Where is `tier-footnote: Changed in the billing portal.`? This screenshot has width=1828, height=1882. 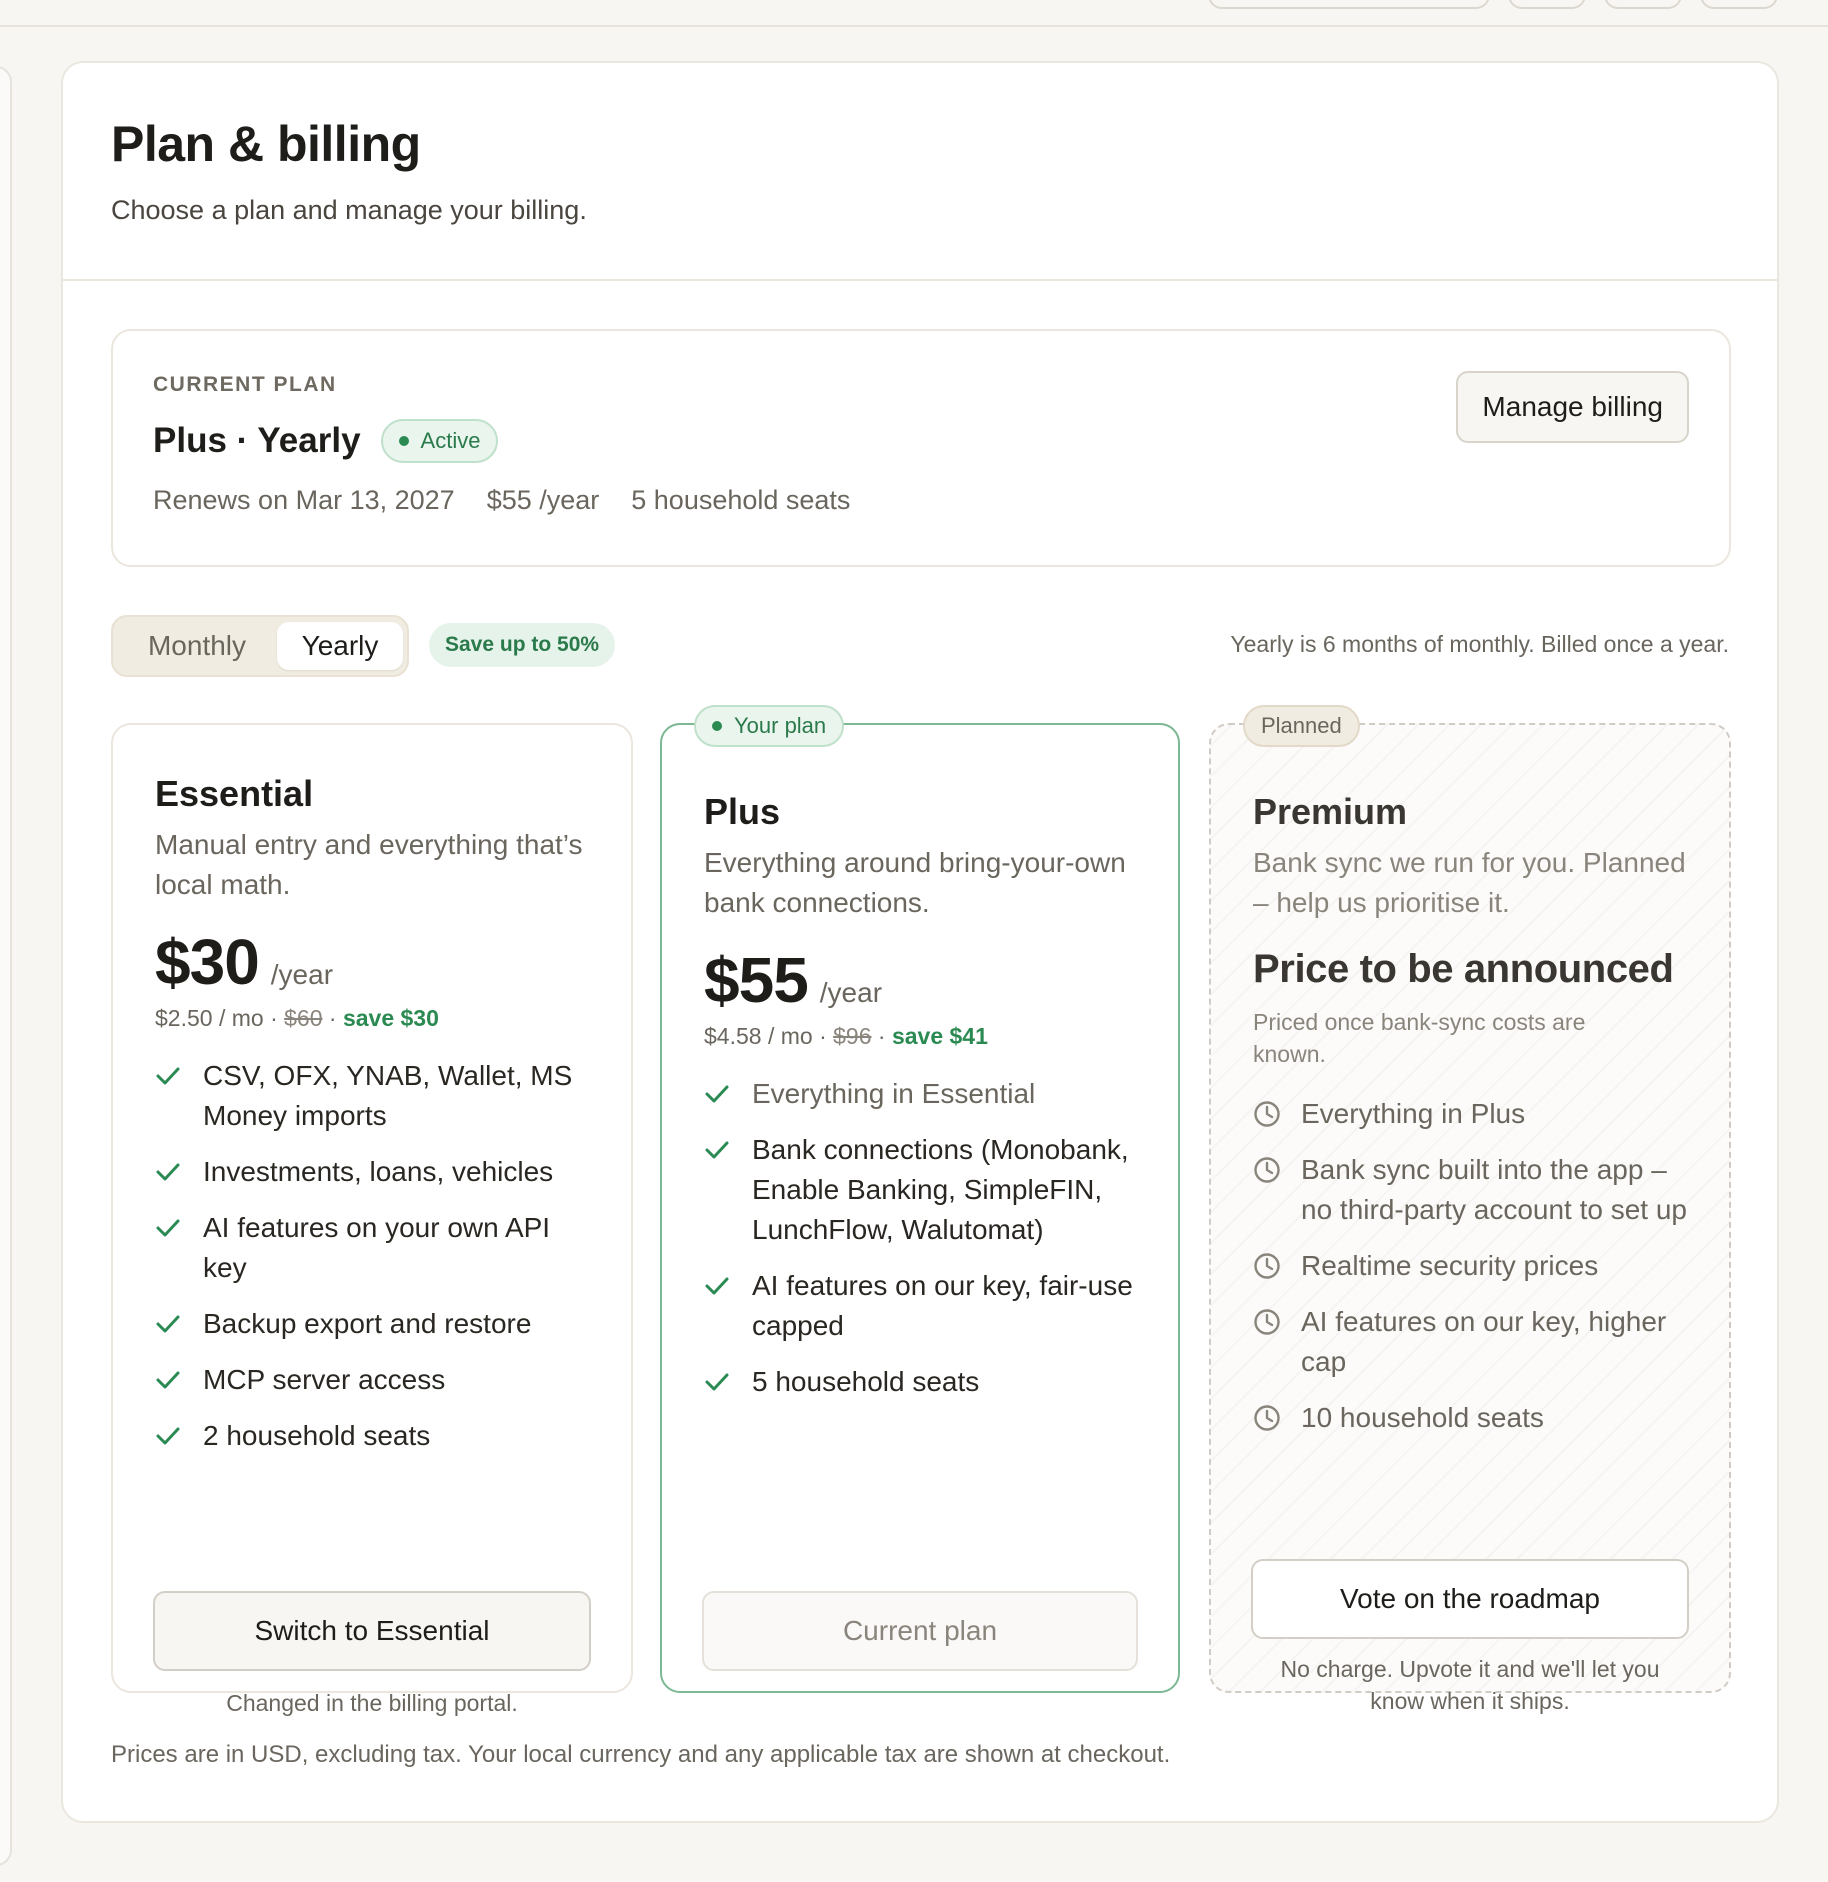
tier-footnote: Changed in the billing portal. is located at coordinates (372, 1703).